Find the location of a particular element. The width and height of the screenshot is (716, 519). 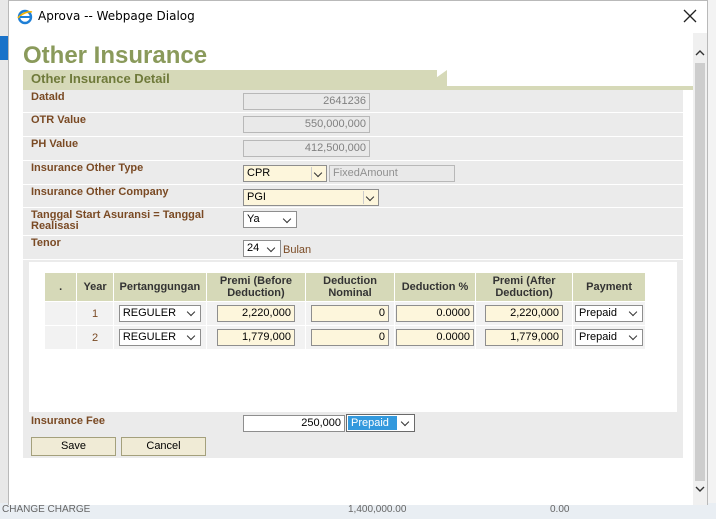

premi-after-input: 1,779,000 is located at coordinates (524, 337).